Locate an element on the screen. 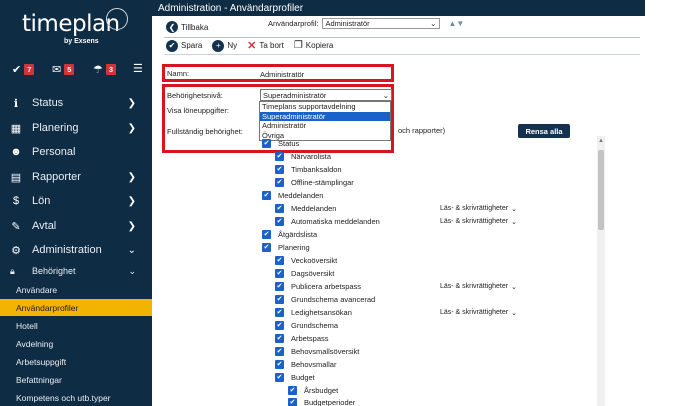 This screenshot has height=406, width=688. page-header: Administration - Användarprofiler is located at coordinates (398, 8).